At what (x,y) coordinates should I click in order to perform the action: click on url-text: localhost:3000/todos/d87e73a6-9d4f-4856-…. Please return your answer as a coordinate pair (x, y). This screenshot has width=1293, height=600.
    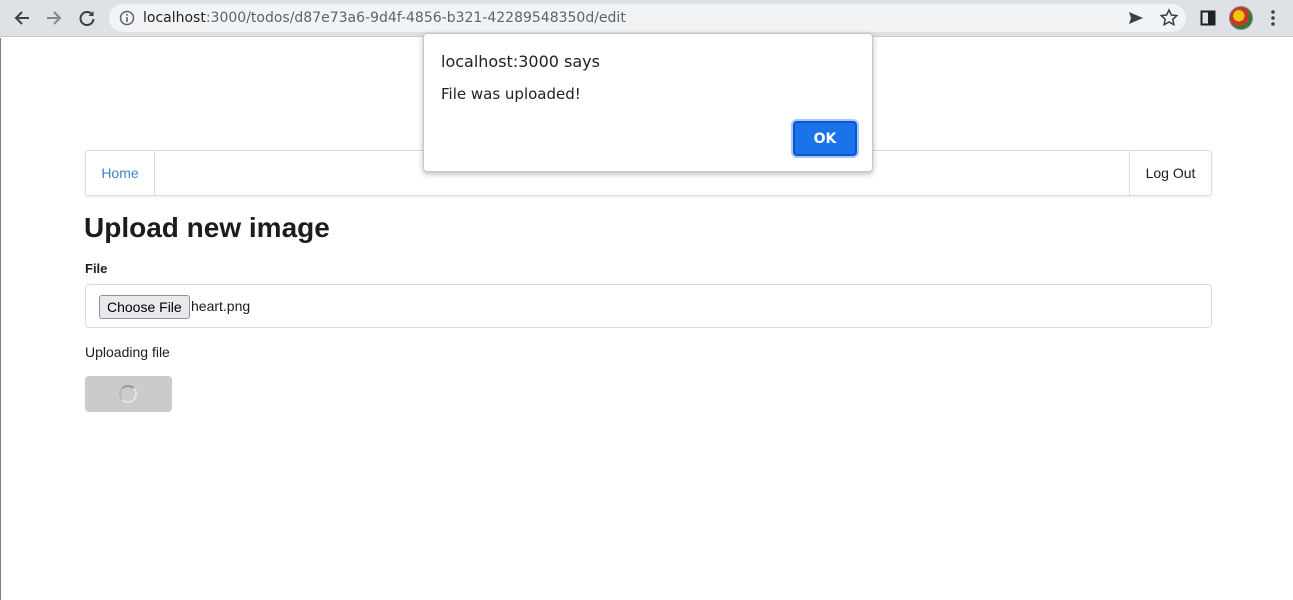
    Looking at the image, I should click on (384, 18).